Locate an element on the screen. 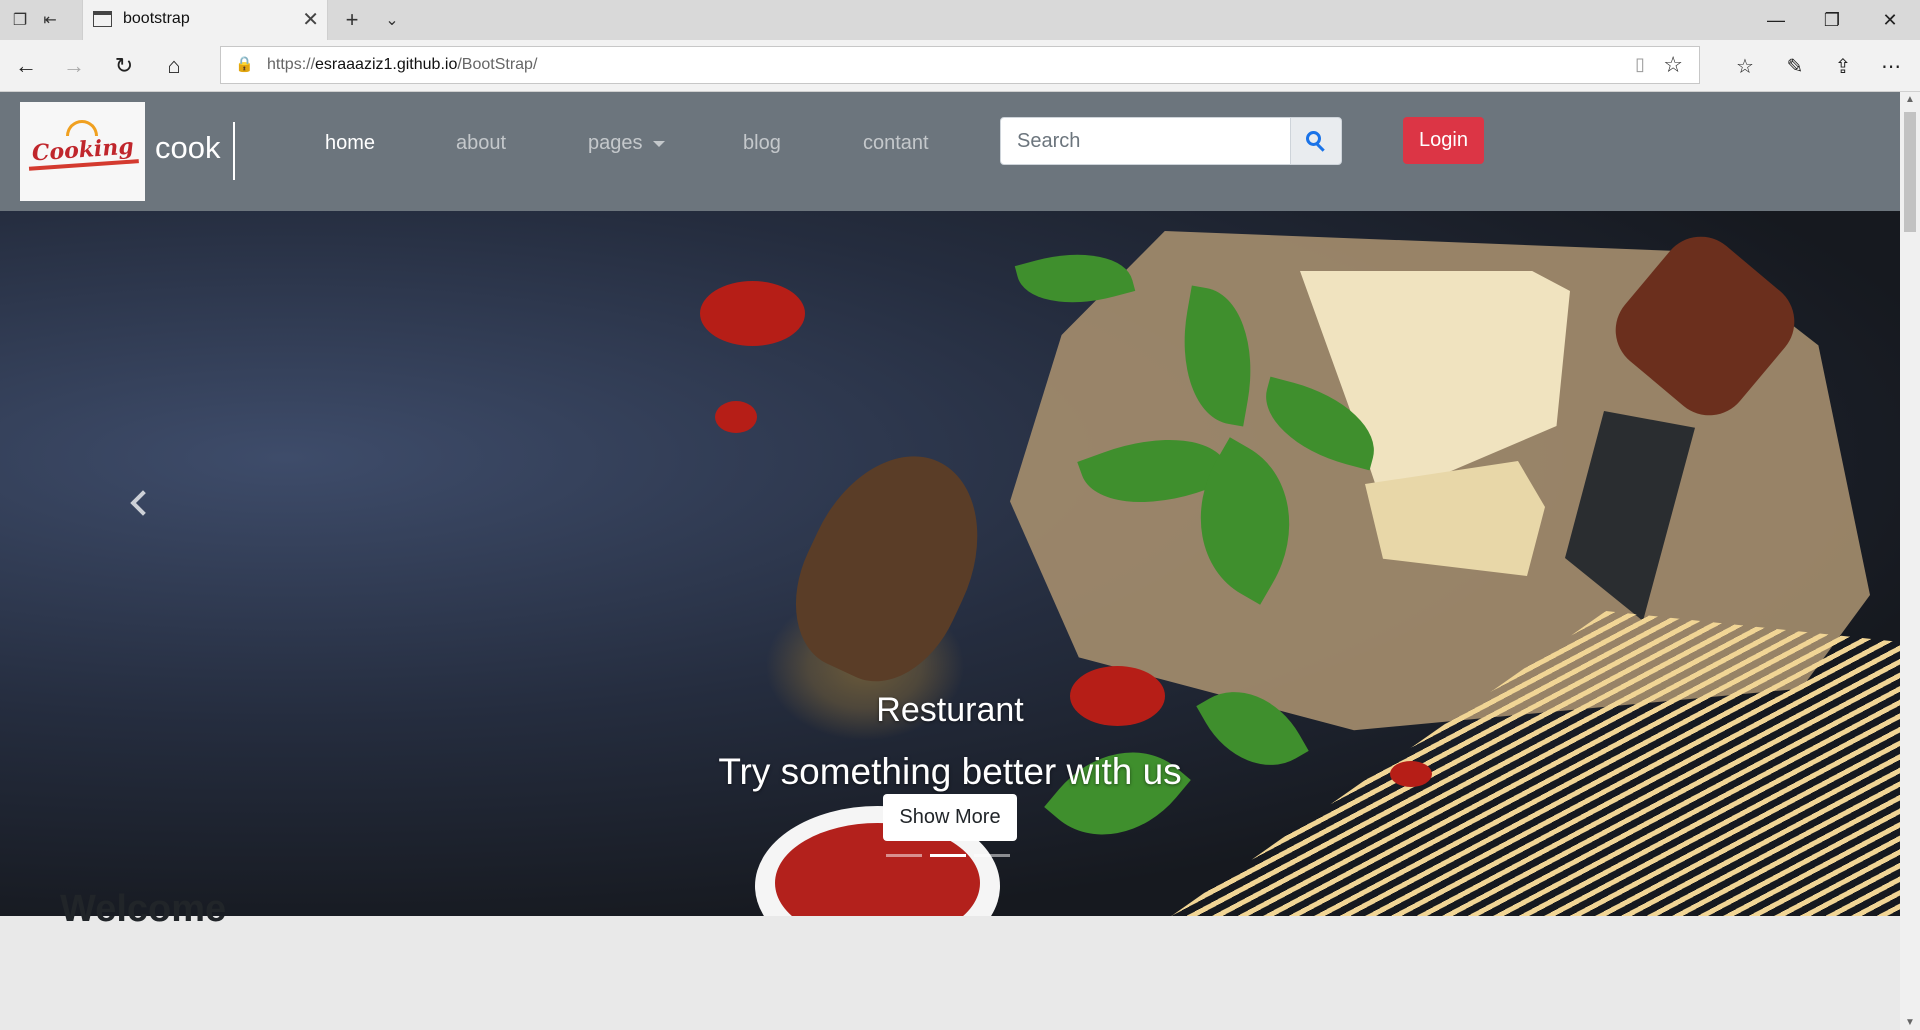  site-logo: Cooking is located at coordinates (82, 151).